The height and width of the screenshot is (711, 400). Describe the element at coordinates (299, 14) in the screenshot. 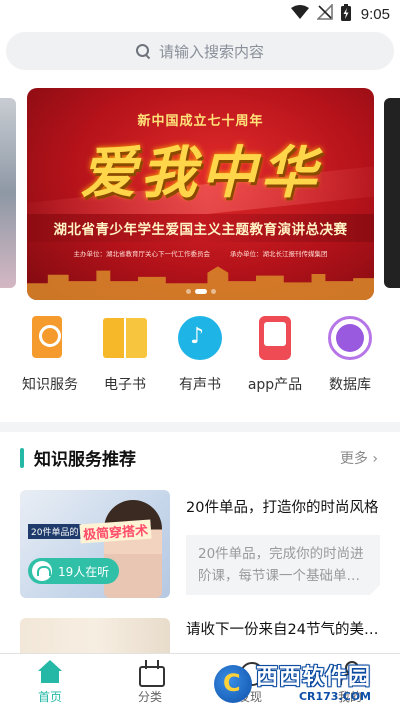

I see `wifi-icon` at that location.